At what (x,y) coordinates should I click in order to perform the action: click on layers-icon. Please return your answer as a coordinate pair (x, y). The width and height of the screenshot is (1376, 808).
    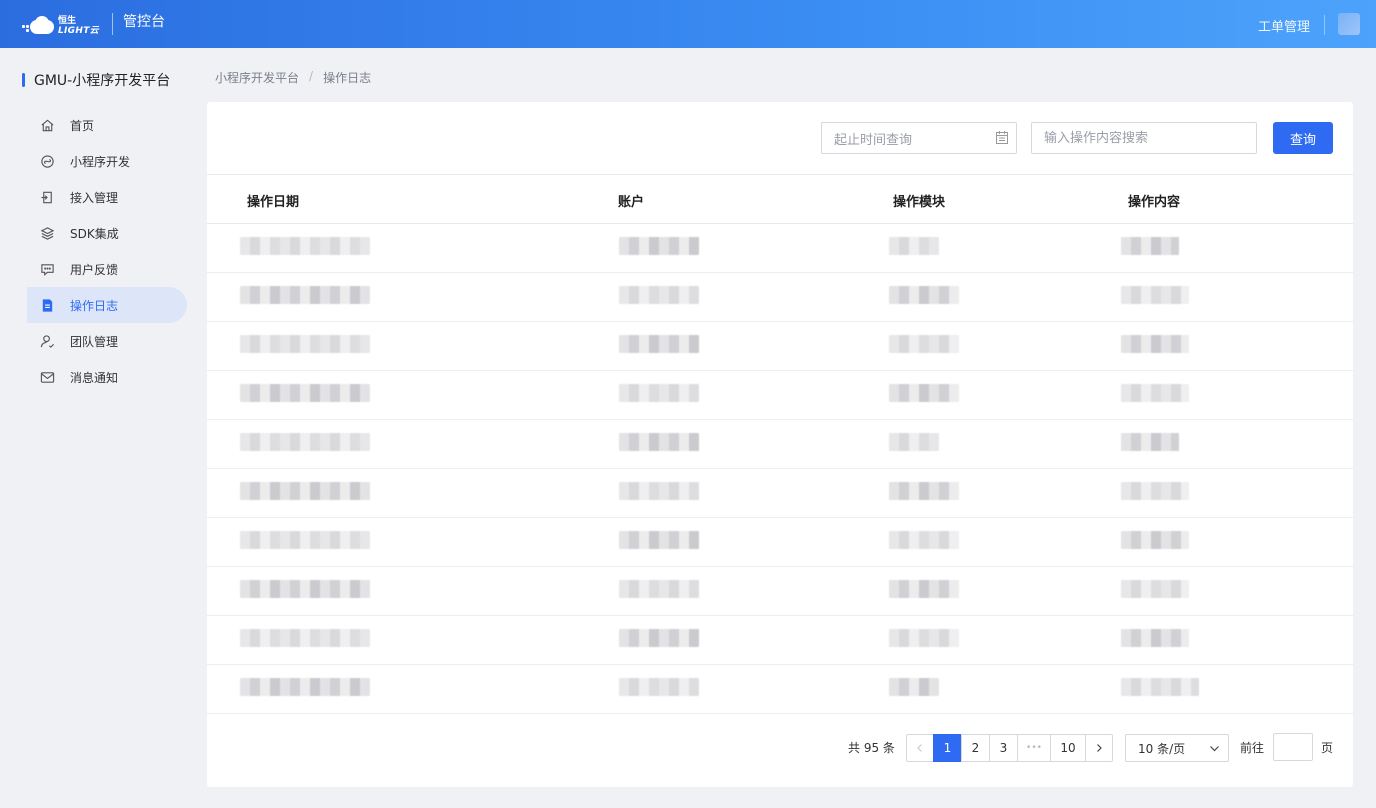
    Looking at the image, I should click on (47, 233).